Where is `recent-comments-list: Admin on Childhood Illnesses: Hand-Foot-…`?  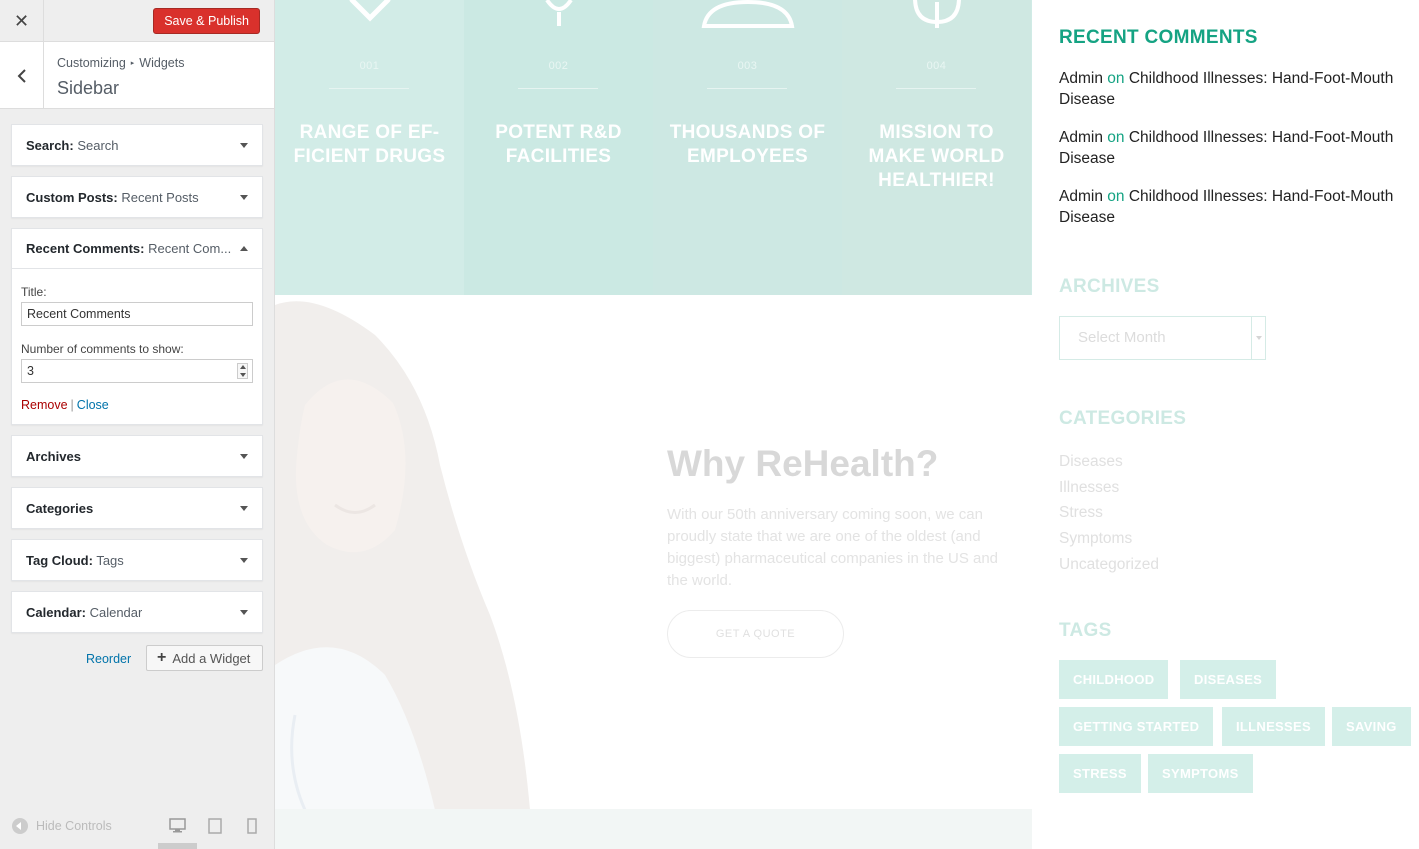 recent-comments-list: Admin on Childhood Illnesses: Hand-Foot-… is located at coordinates (1236, 156).